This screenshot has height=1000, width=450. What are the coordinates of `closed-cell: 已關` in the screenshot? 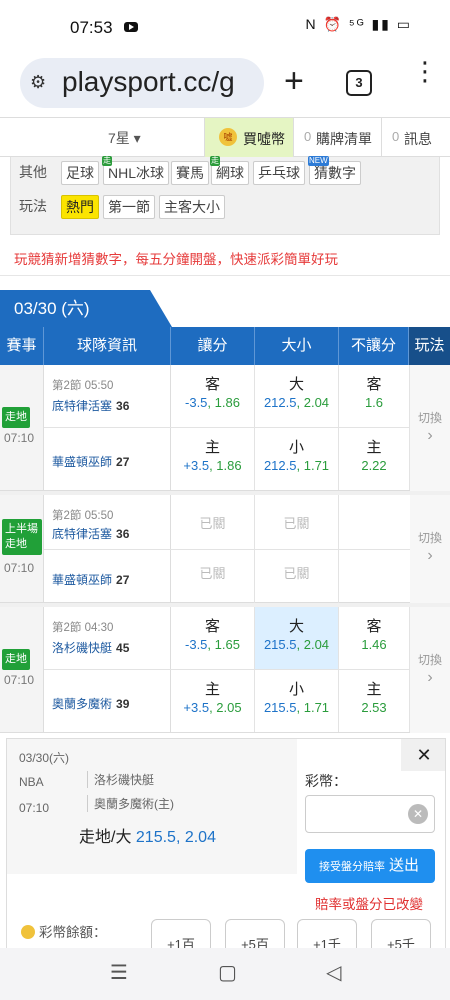 It's located at (213, 522).